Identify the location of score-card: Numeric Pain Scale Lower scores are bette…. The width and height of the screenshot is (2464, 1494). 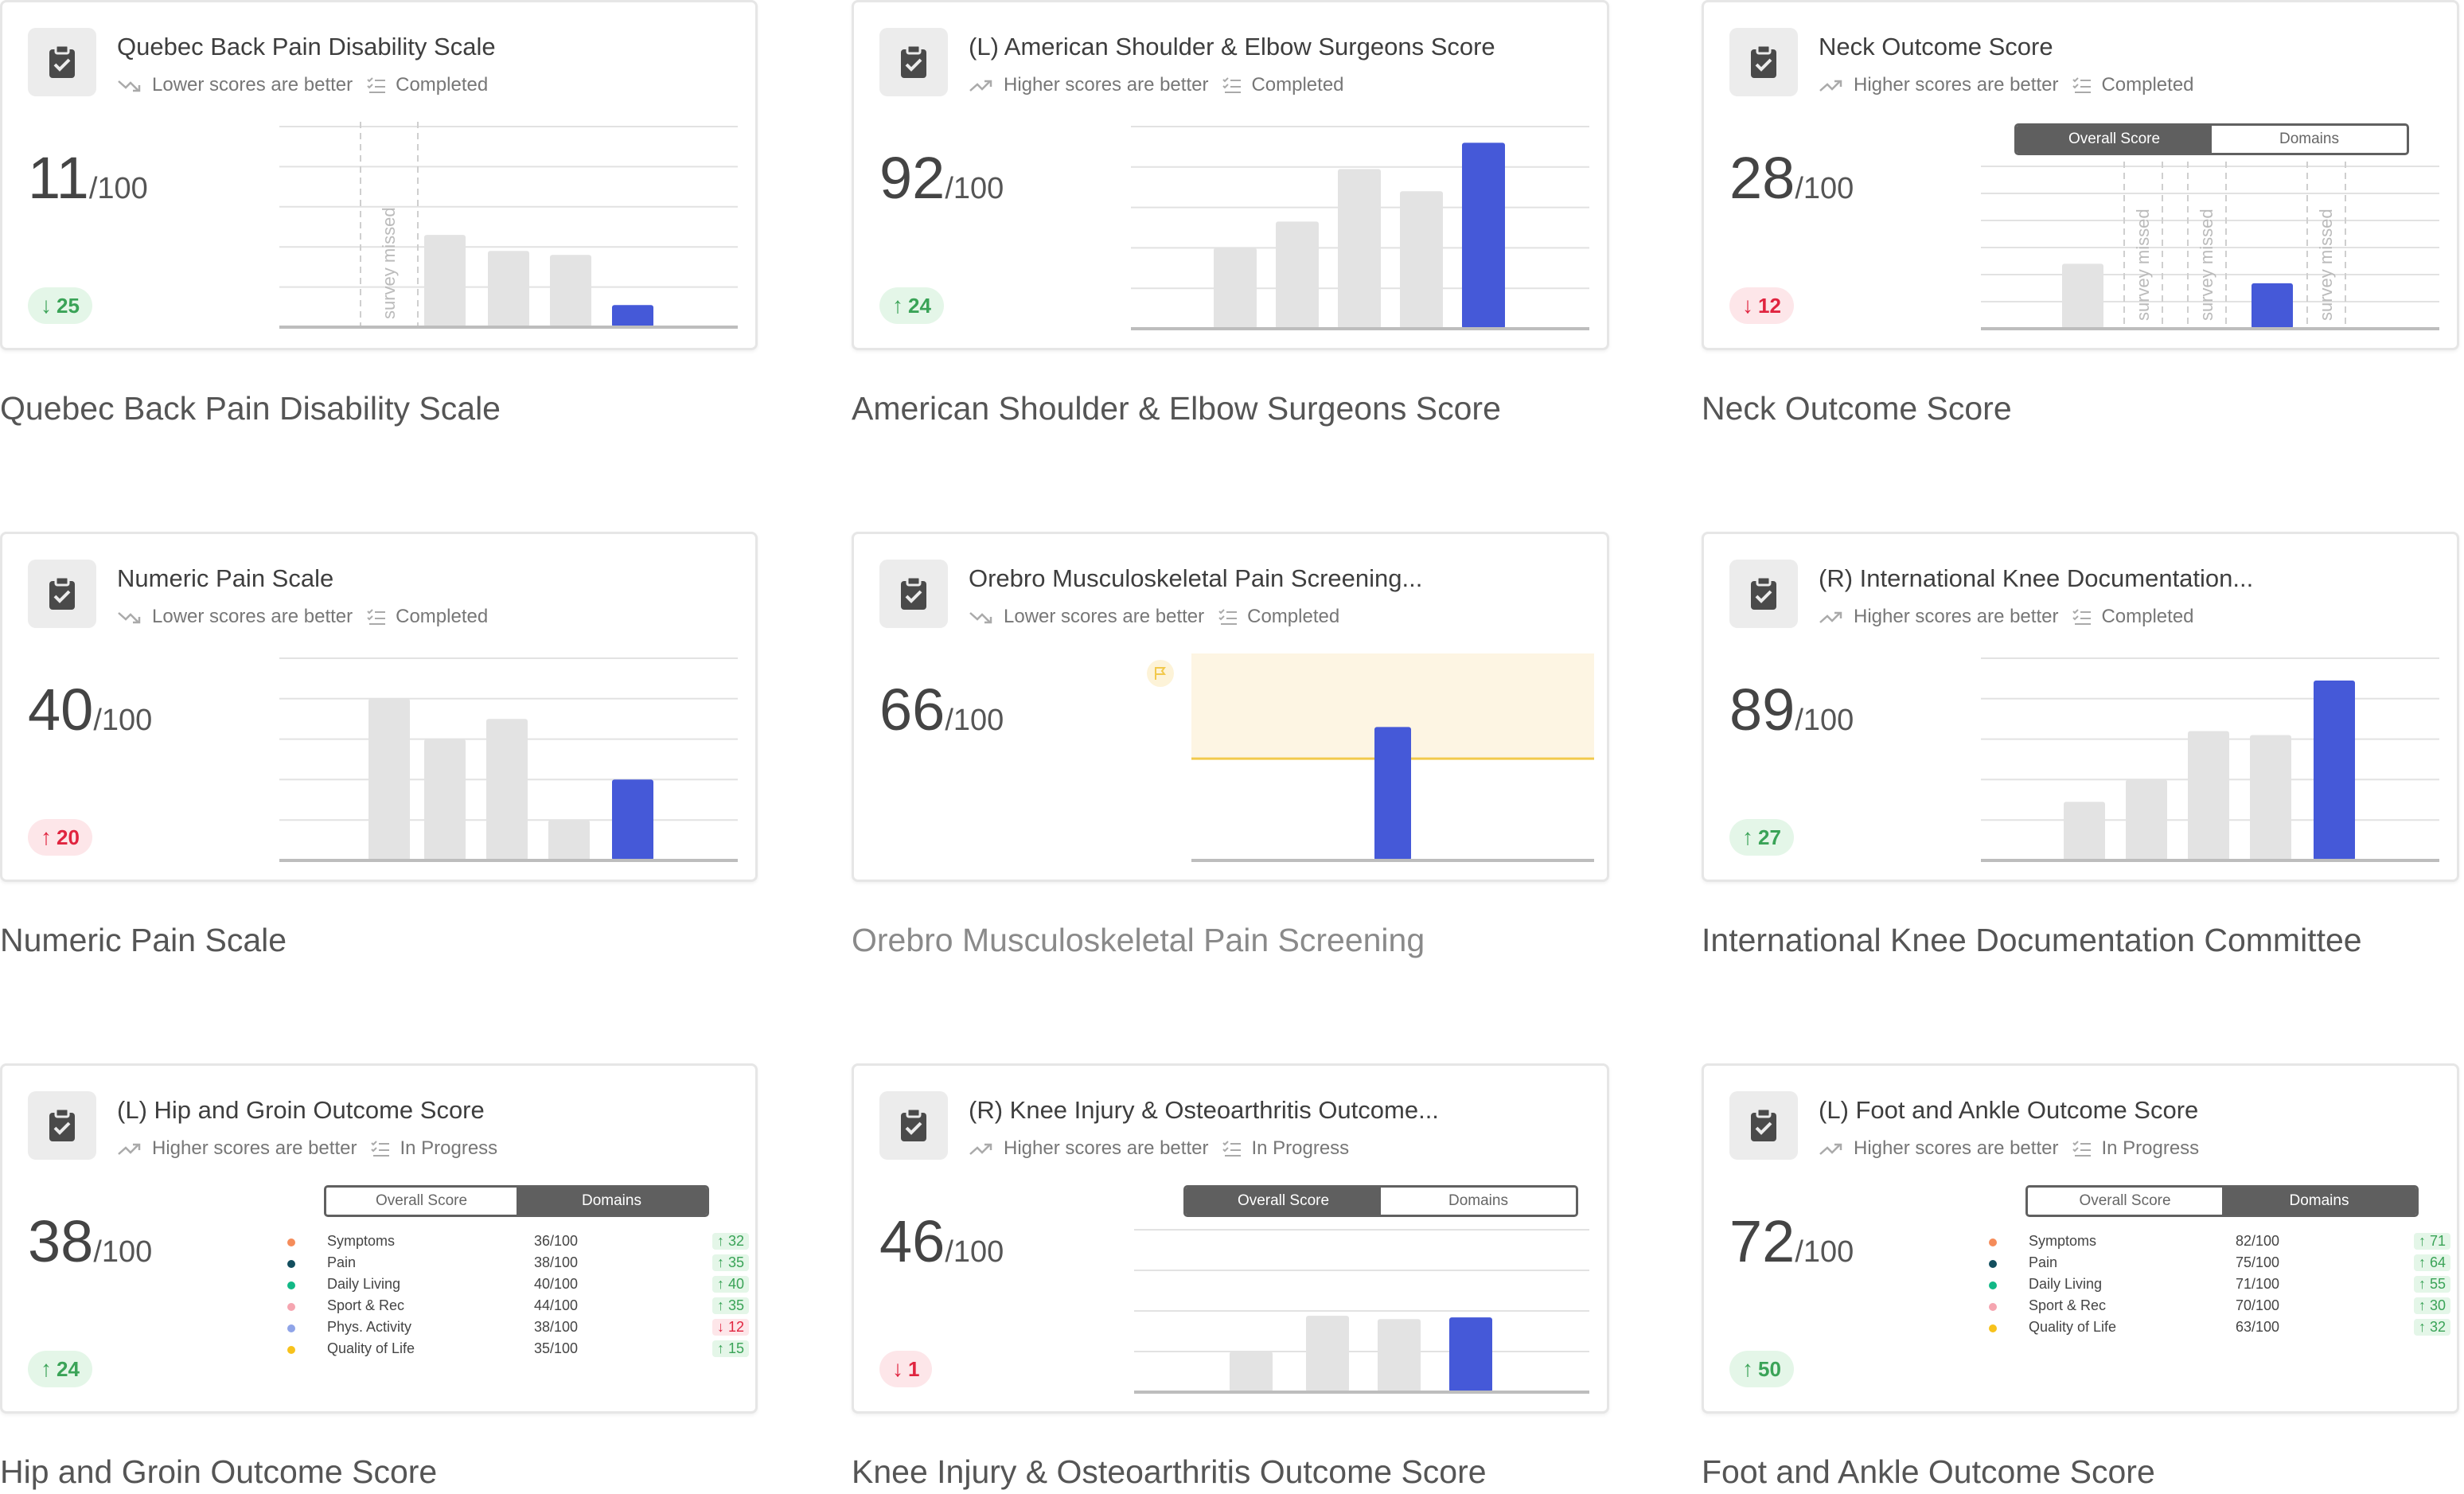
(379, 707).